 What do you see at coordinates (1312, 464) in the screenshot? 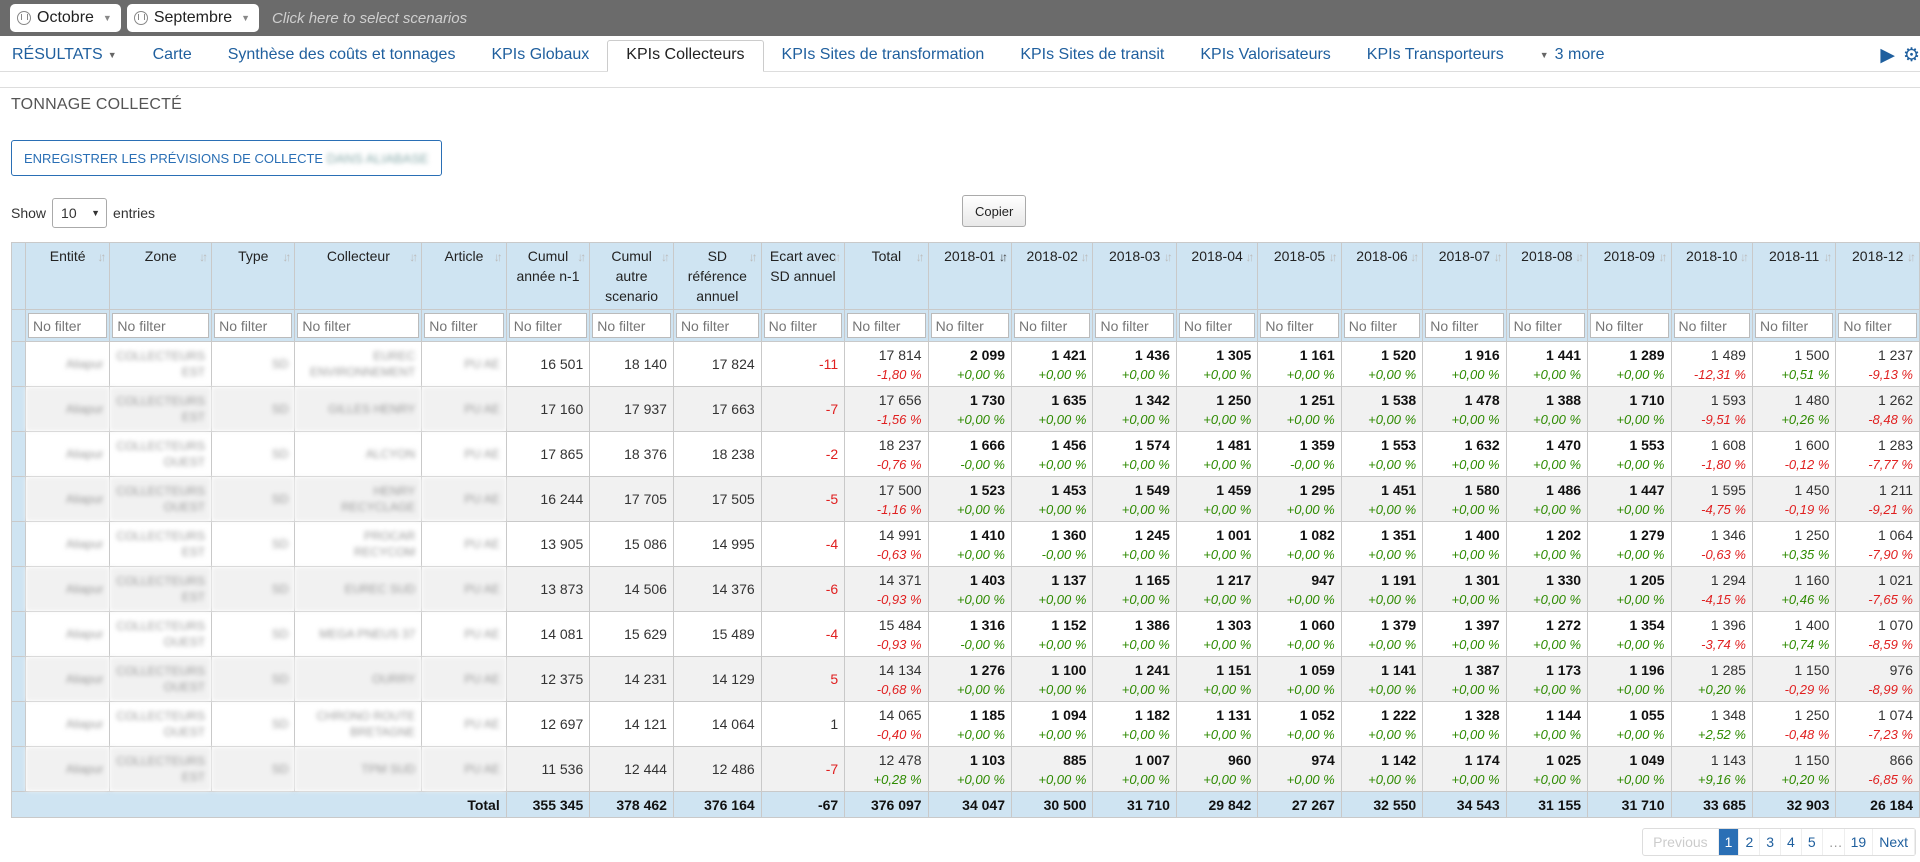
I see `cell-month-percent: -0,00 %` at bounding box center [1312, 464].